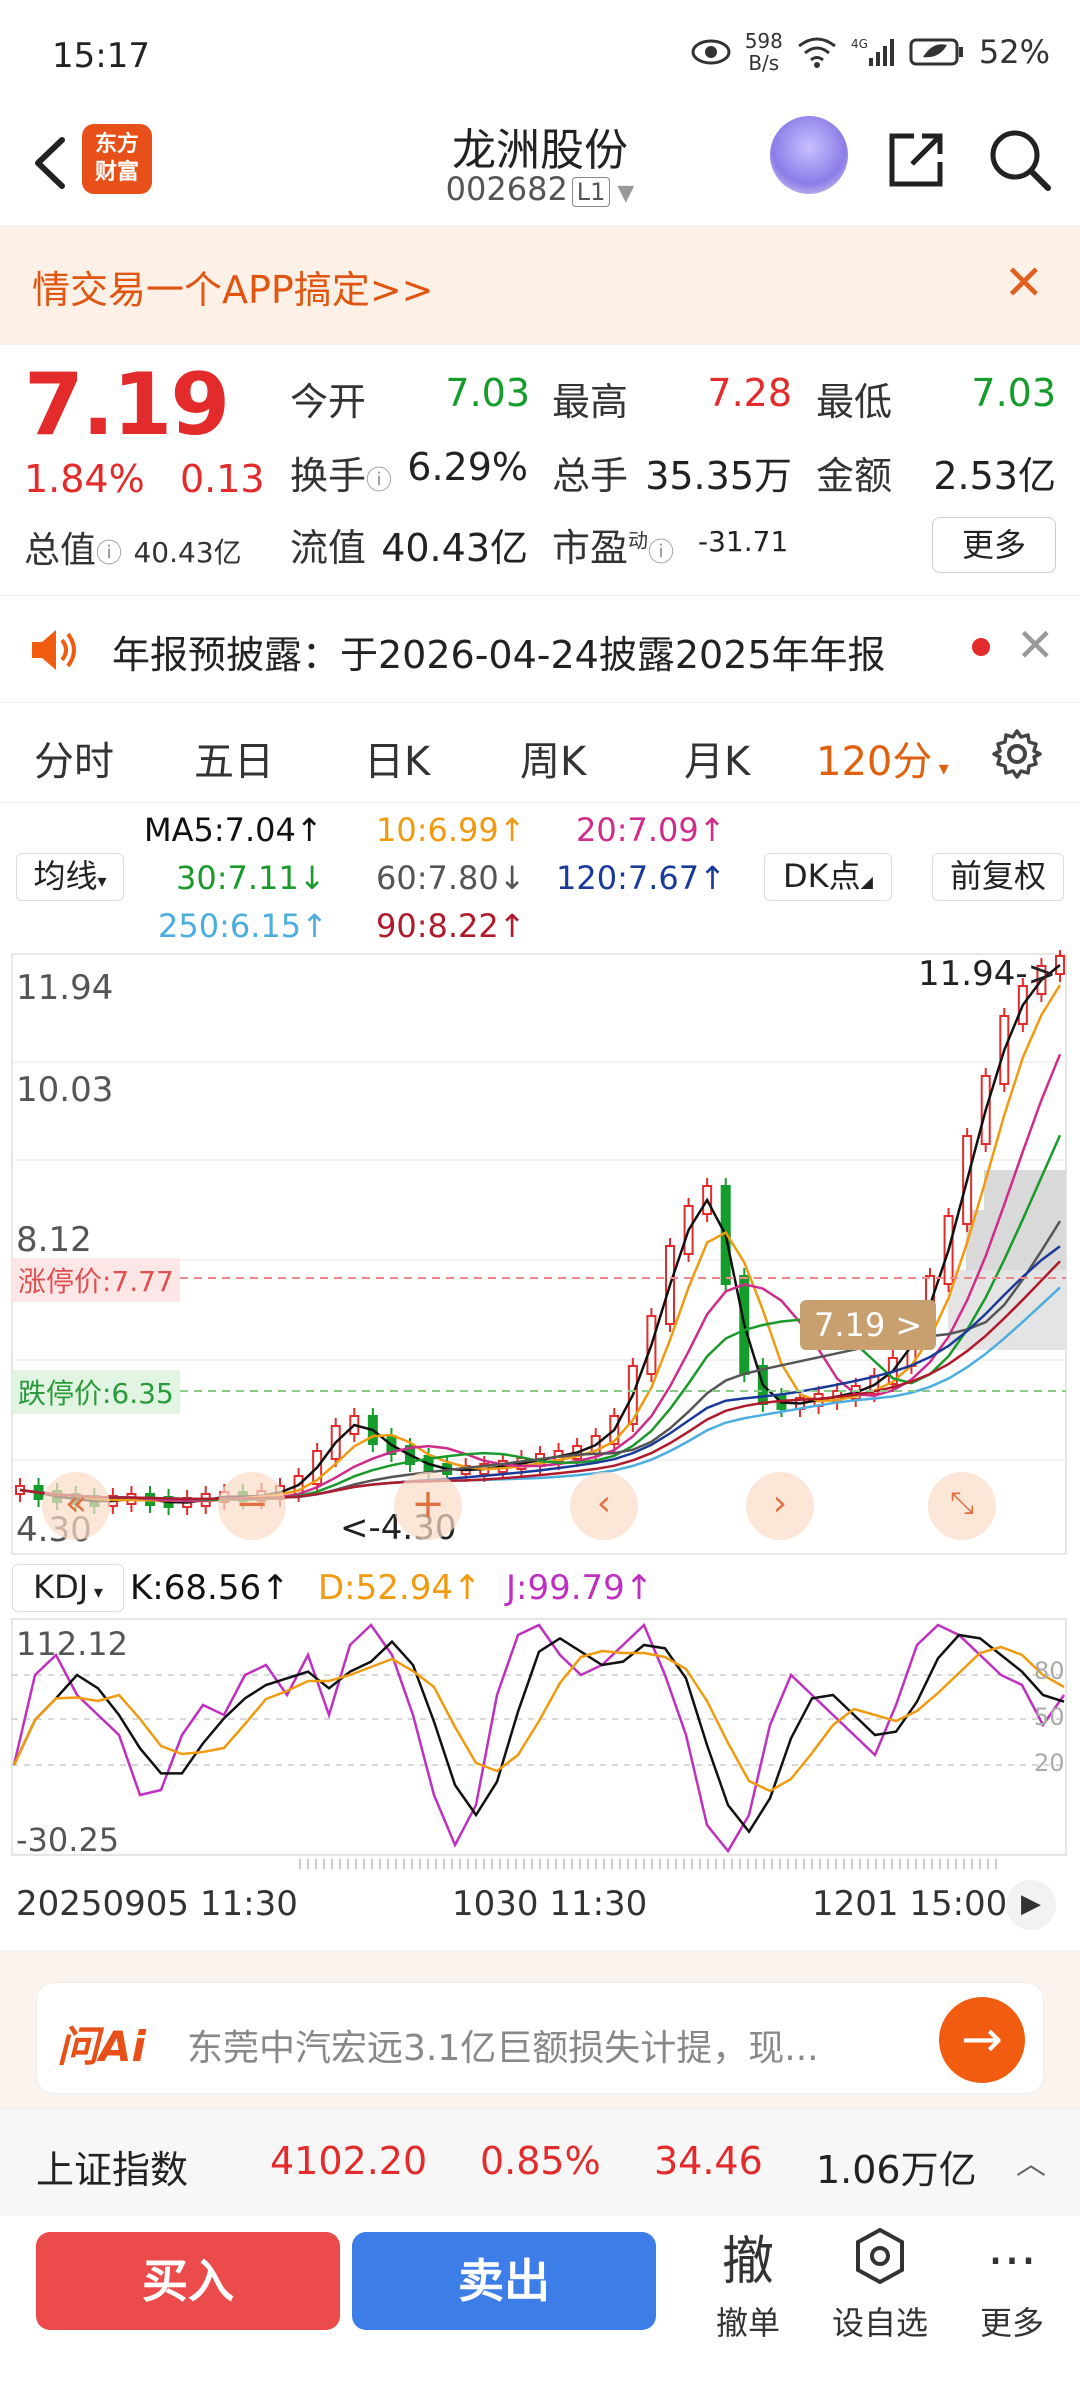  I want to click on open-label: 今开, so click(328, 402).